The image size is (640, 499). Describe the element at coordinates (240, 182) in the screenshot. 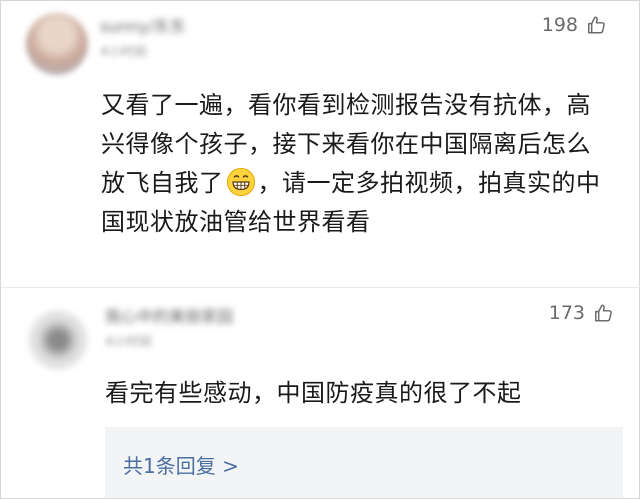

I see `grinning-face-emoji` at that location.